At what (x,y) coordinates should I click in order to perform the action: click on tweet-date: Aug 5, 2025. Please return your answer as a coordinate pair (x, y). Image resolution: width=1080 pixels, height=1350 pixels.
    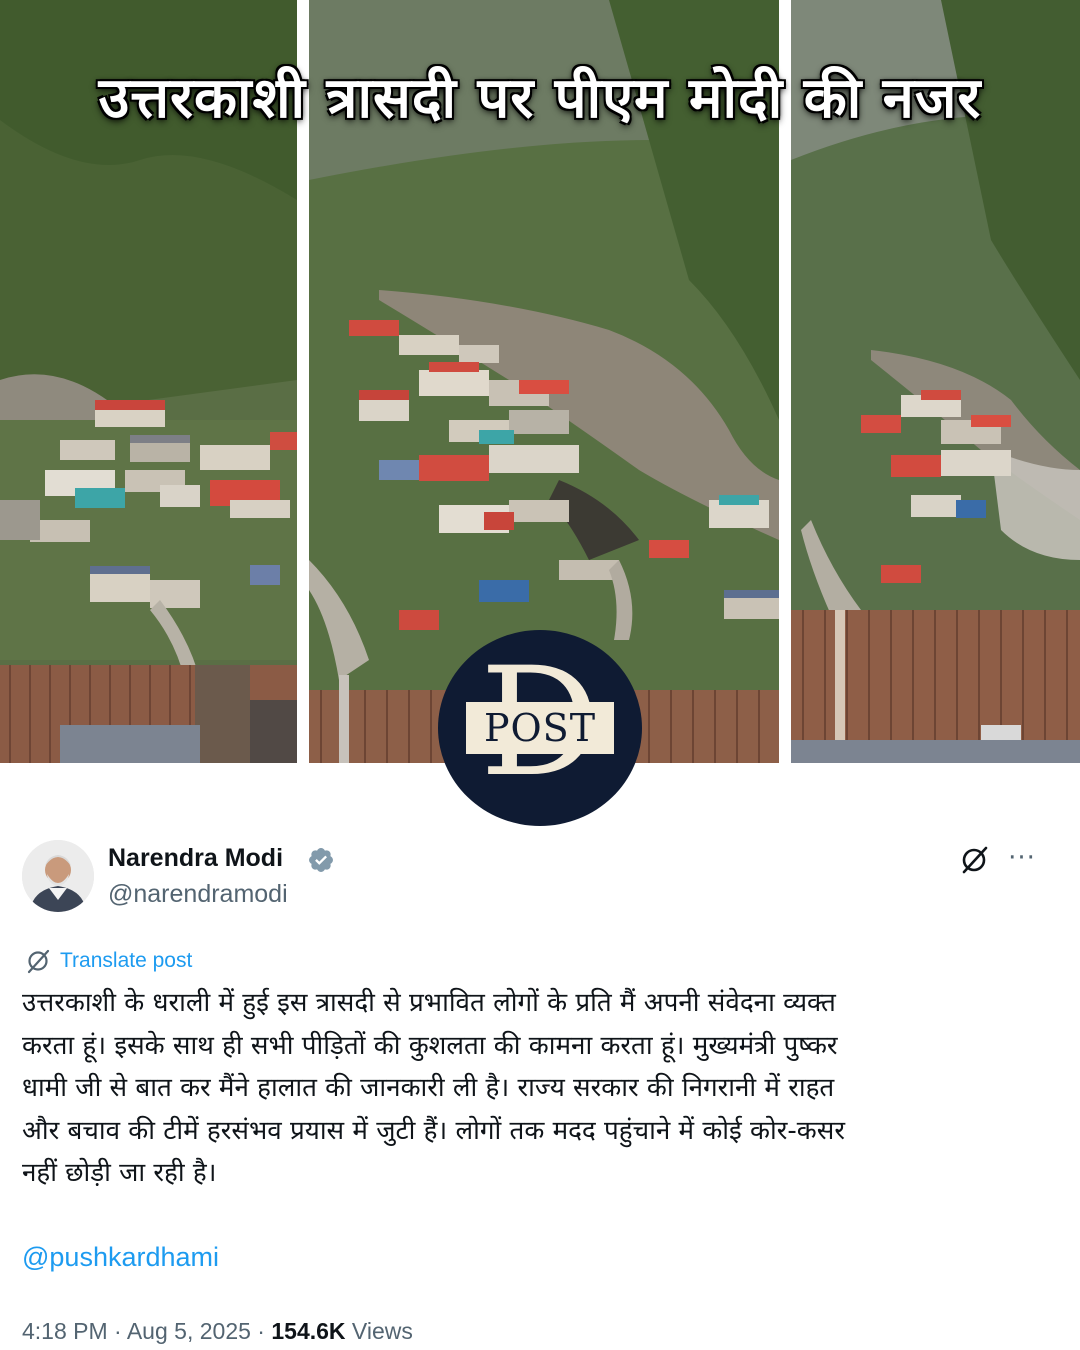
    Looking at the image, I should click on (189, 1331).